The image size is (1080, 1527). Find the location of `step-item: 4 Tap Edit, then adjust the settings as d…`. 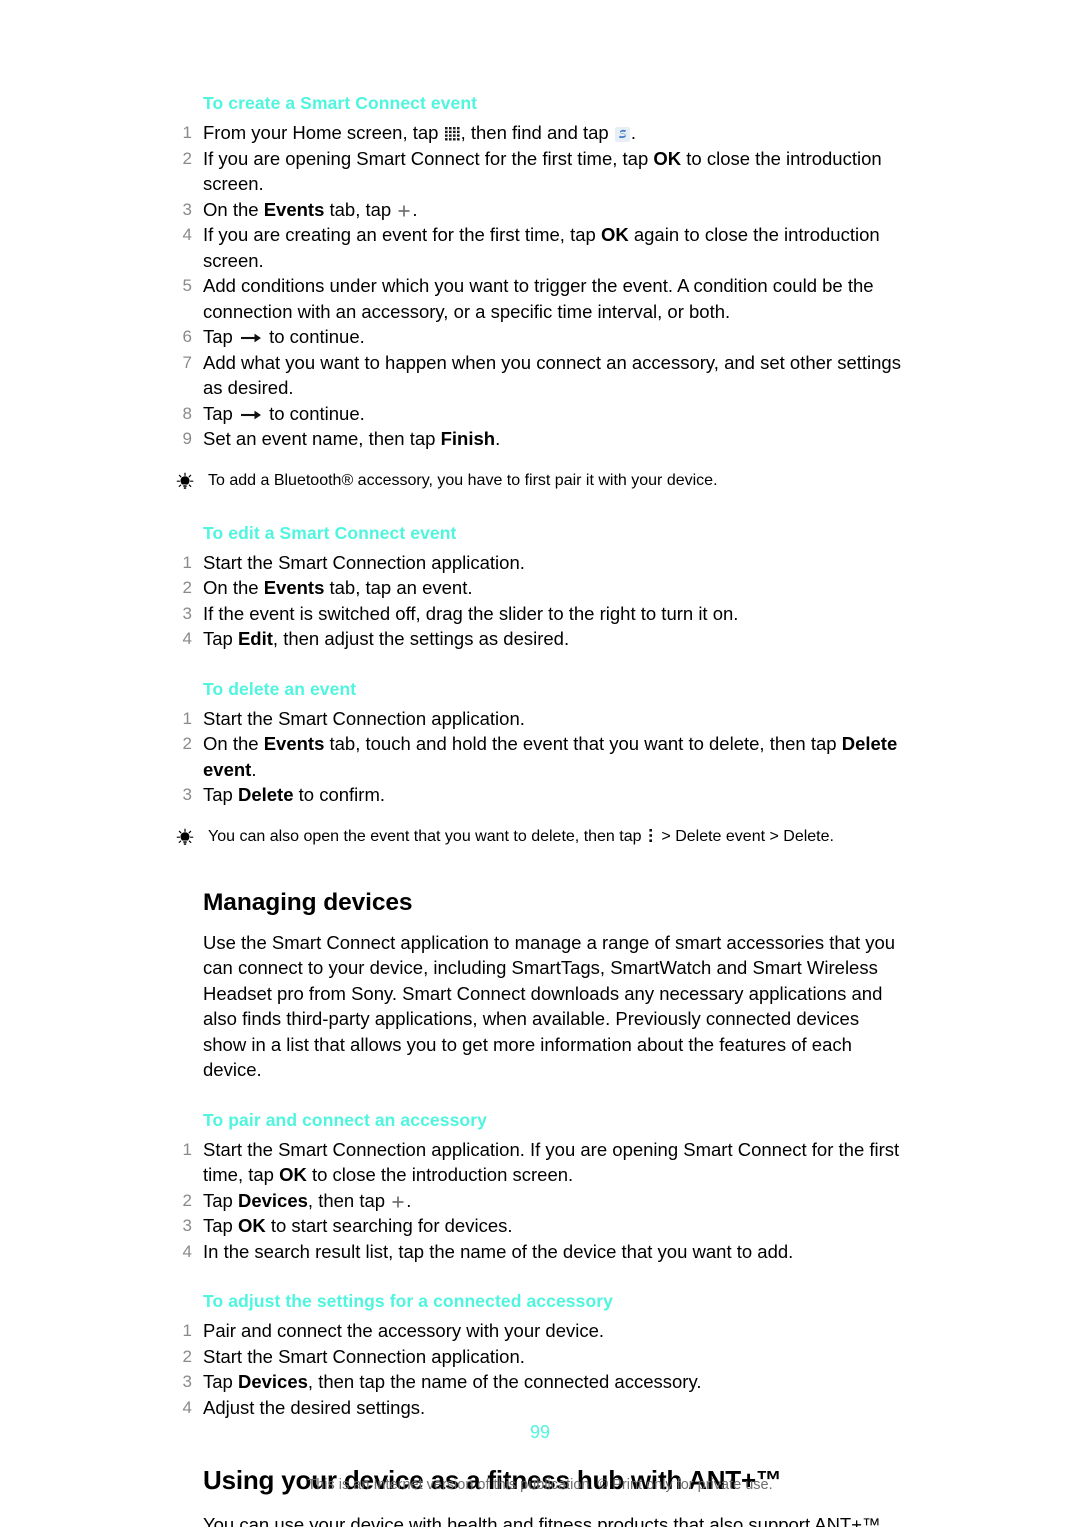

step-item: 4 Tap Edit, then adjust the settings as d… is located at coordinates (540, 639).